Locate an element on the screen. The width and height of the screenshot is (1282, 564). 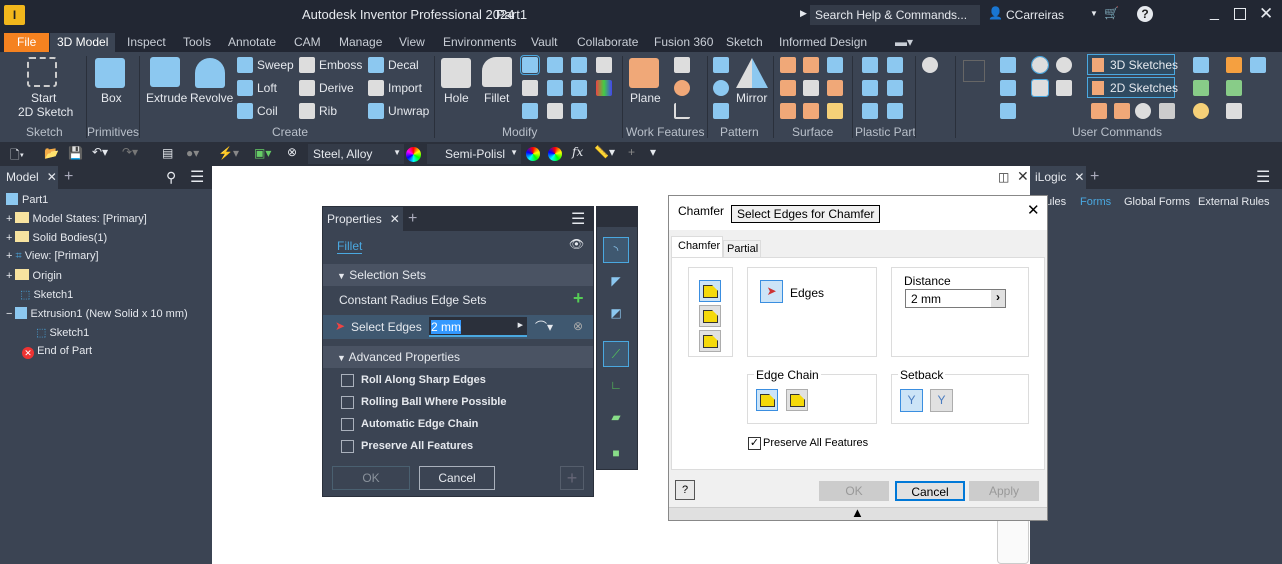
mirror-button: Mirror is located at coordinates (751, 98).